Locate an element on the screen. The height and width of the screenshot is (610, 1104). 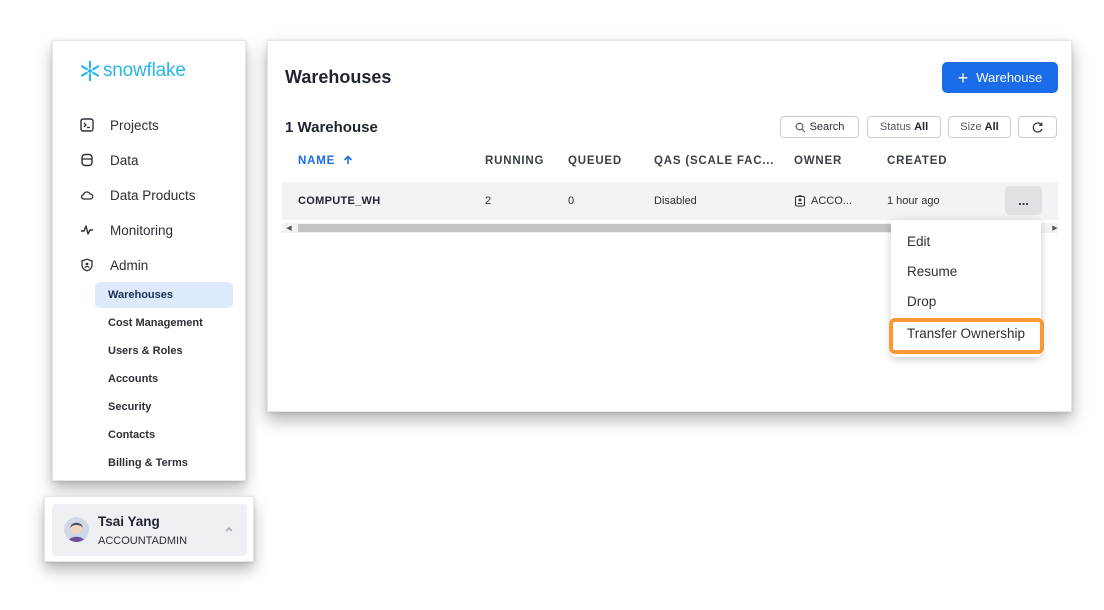
refresh-icon is located at coordinates (1037, 127).